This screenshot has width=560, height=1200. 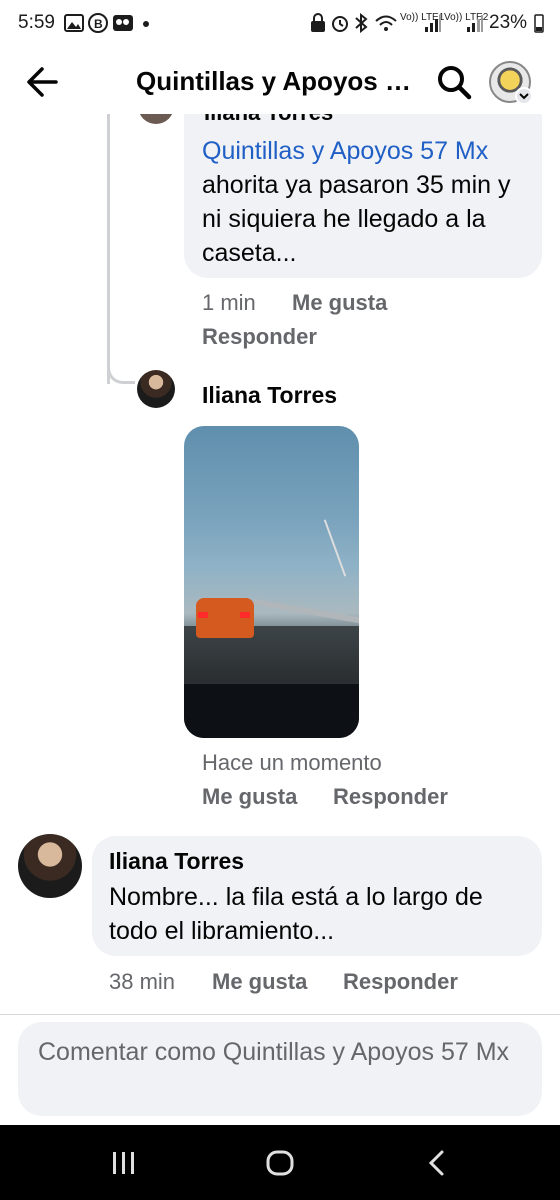 I want to click on back-nav-button, so click(x=438, y=1163).